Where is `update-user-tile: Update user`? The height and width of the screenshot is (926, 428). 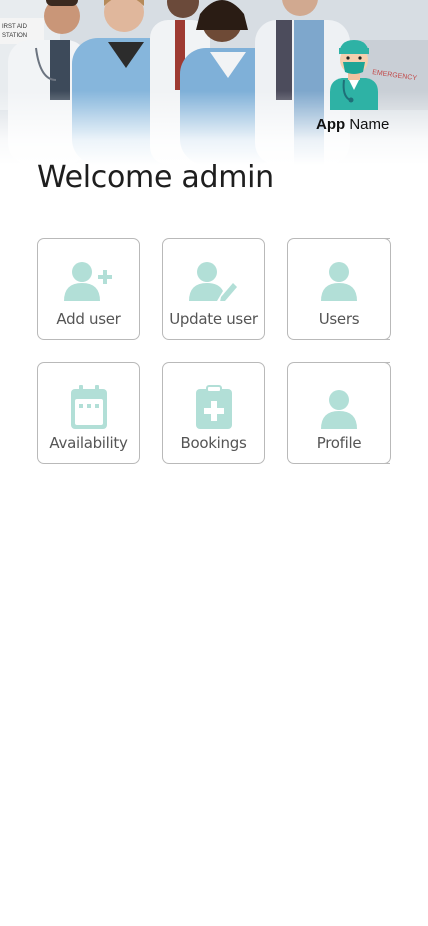 update-user-tile: Update user is located at coordinates (213, 289).